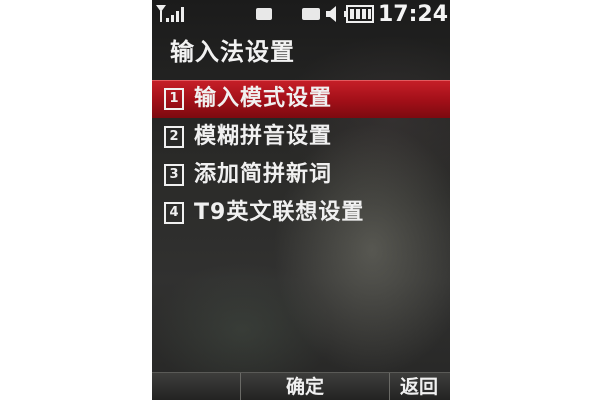 The image size is (600, 400). Describe the element at coordinates (263, 98) in the screenshot. I see `menu-item-label: 输入模式设置` at that location.